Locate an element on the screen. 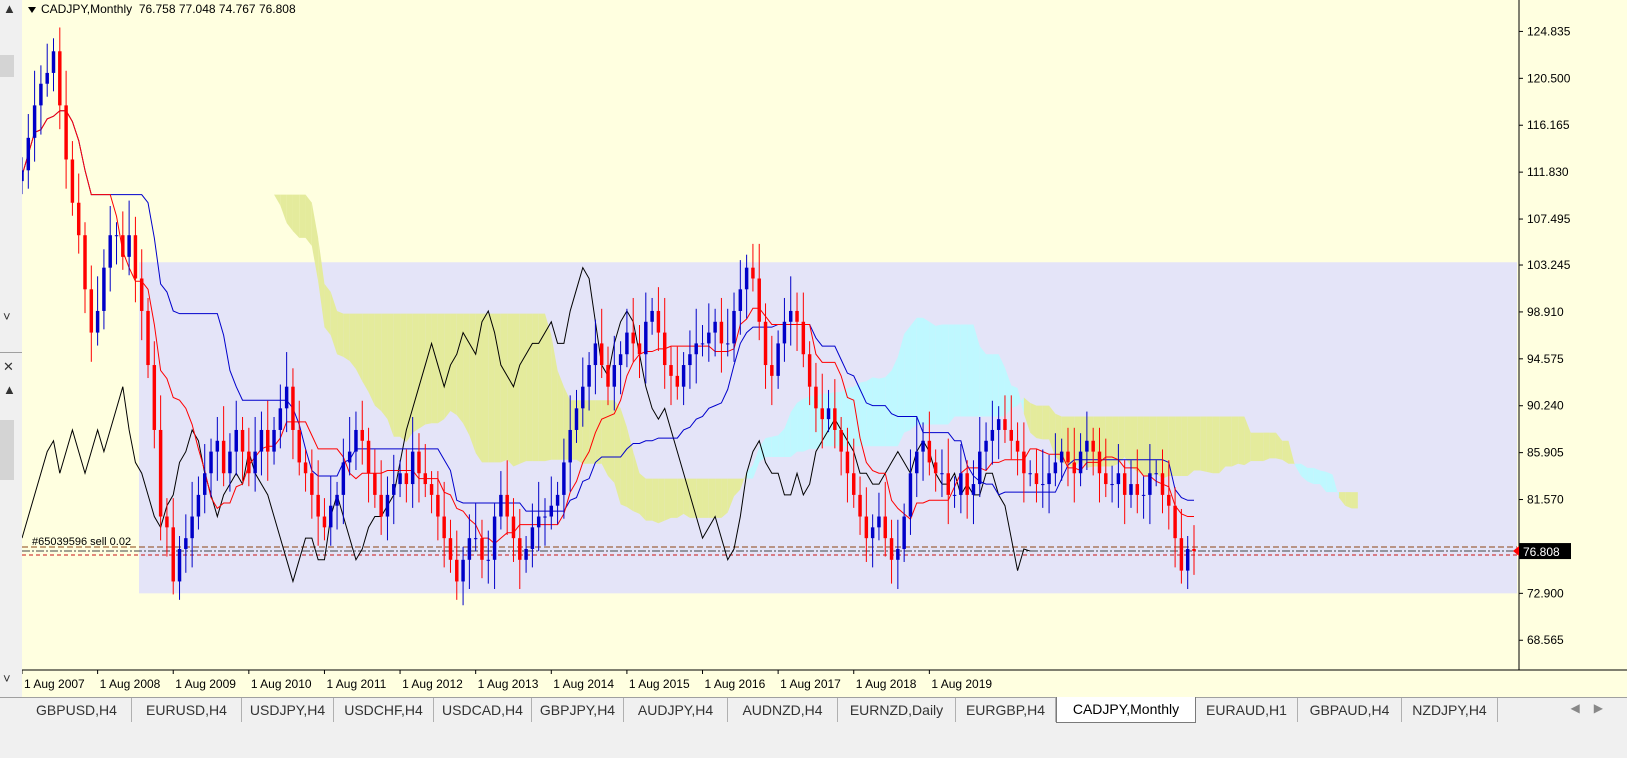 Image resolution: width=1627 pixels, height=758 pixels. tab-cadjpy-monthly: CADJPY,Monthly is located at coordinates (1126, 710).